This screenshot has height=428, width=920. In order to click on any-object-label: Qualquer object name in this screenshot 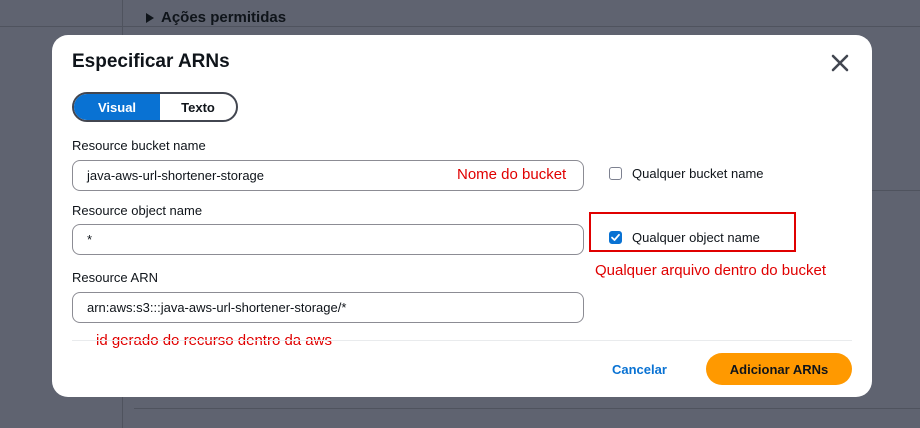, I will do `click(696, 237)`.